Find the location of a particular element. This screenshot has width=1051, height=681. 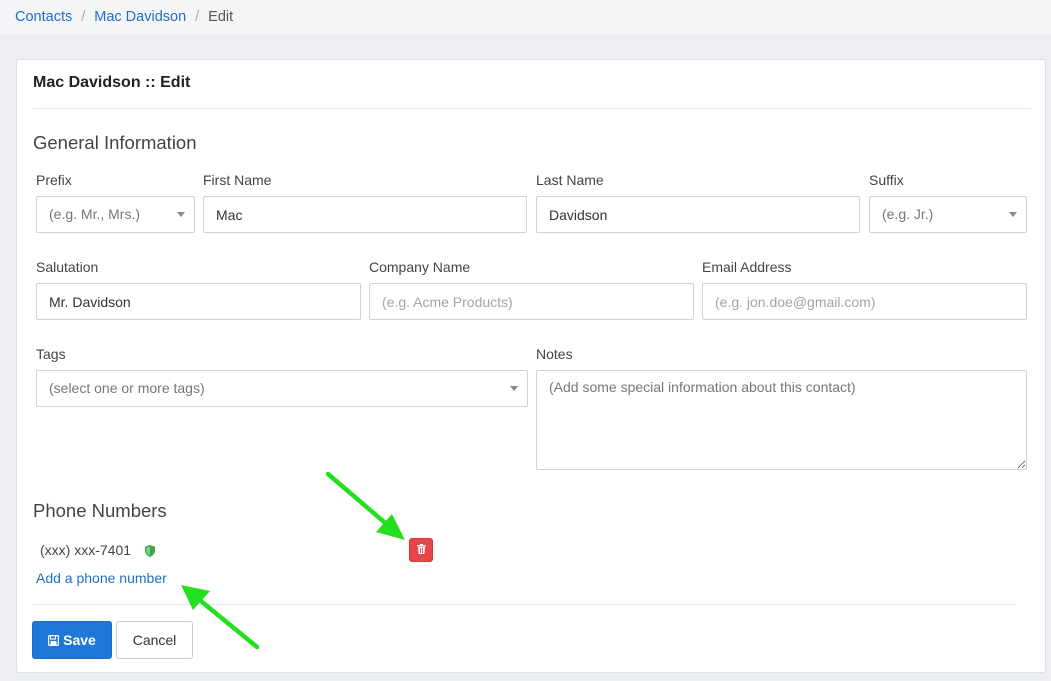

suffix-label: Suffix is located at coordinates (886, 180).